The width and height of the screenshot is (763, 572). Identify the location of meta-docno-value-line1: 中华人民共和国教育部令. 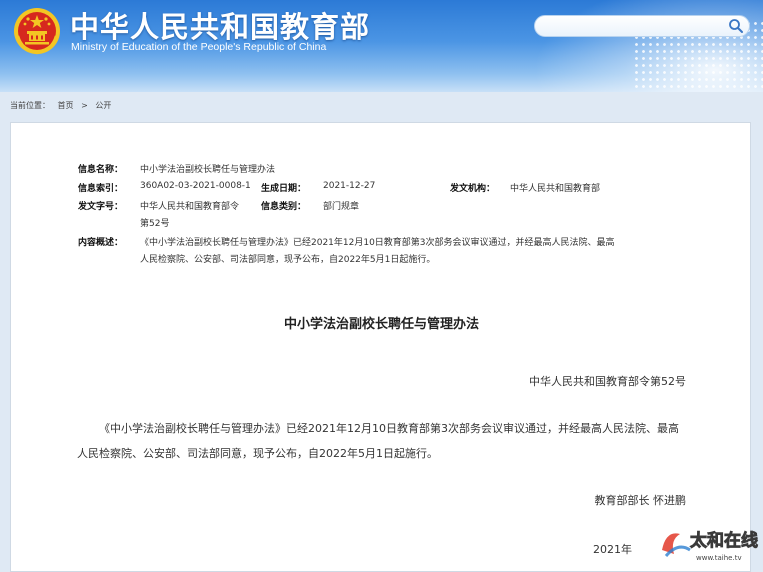
(190, 207).